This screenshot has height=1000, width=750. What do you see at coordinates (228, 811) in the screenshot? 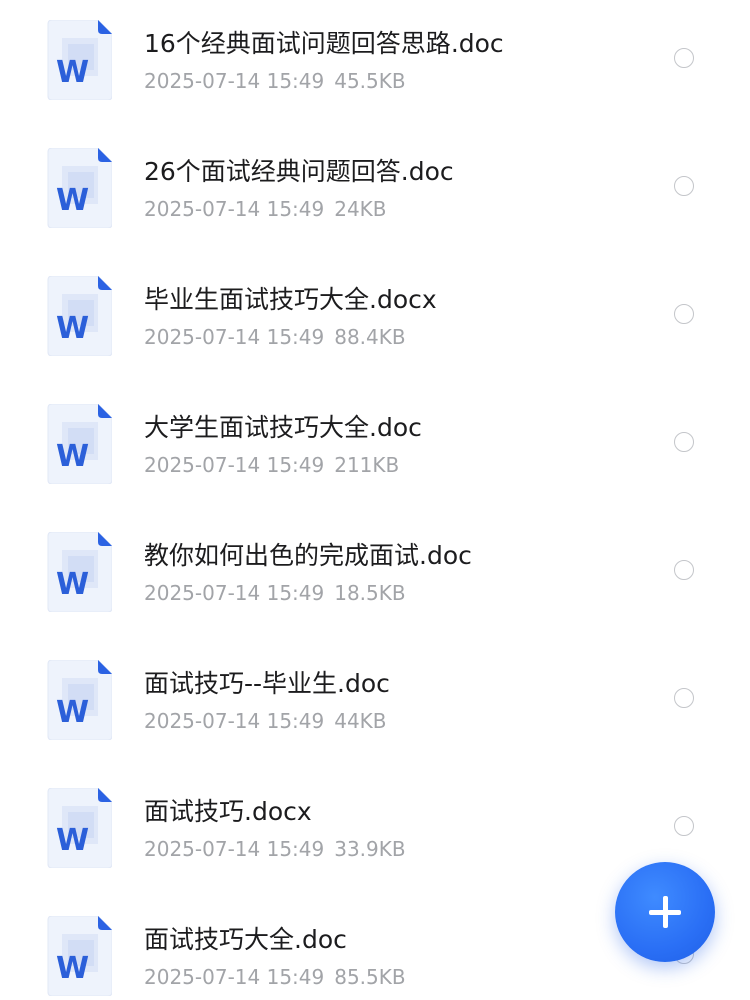
I see `file-name: 面试技巧.docx` at bounding box center [228, 811].